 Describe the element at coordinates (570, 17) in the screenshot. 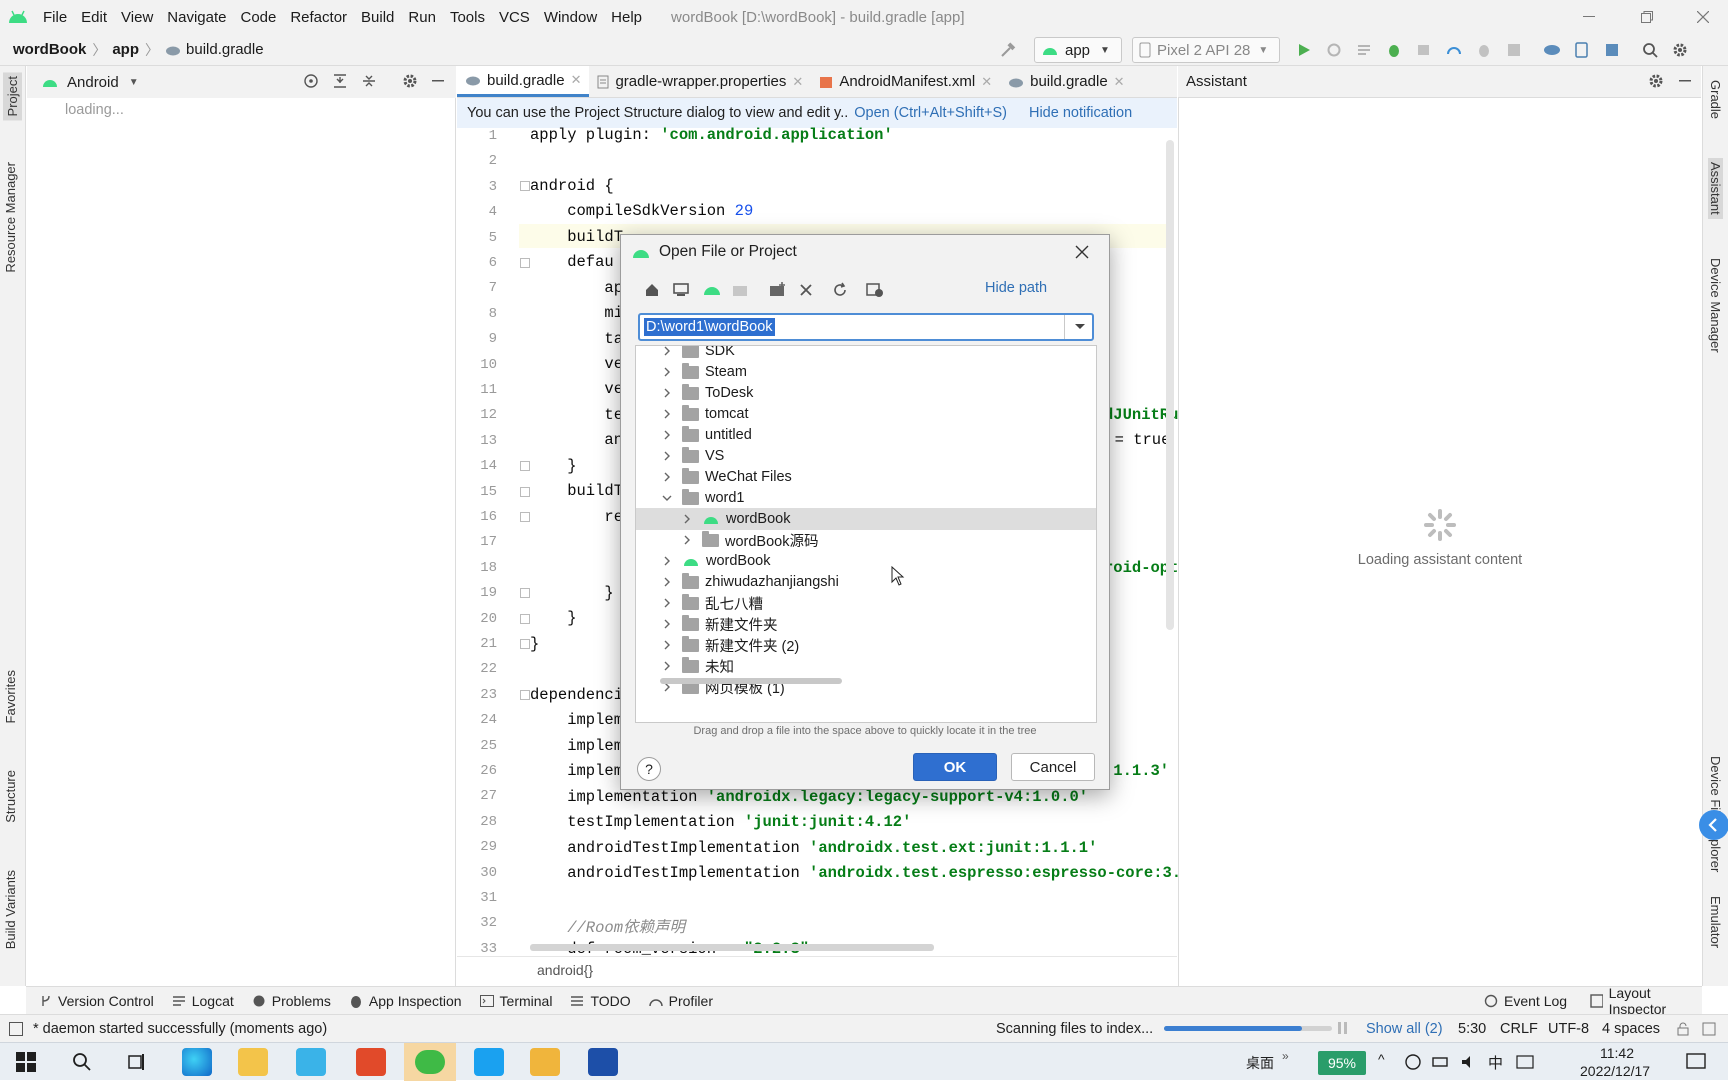

I see `menu-window: Window` at that location.